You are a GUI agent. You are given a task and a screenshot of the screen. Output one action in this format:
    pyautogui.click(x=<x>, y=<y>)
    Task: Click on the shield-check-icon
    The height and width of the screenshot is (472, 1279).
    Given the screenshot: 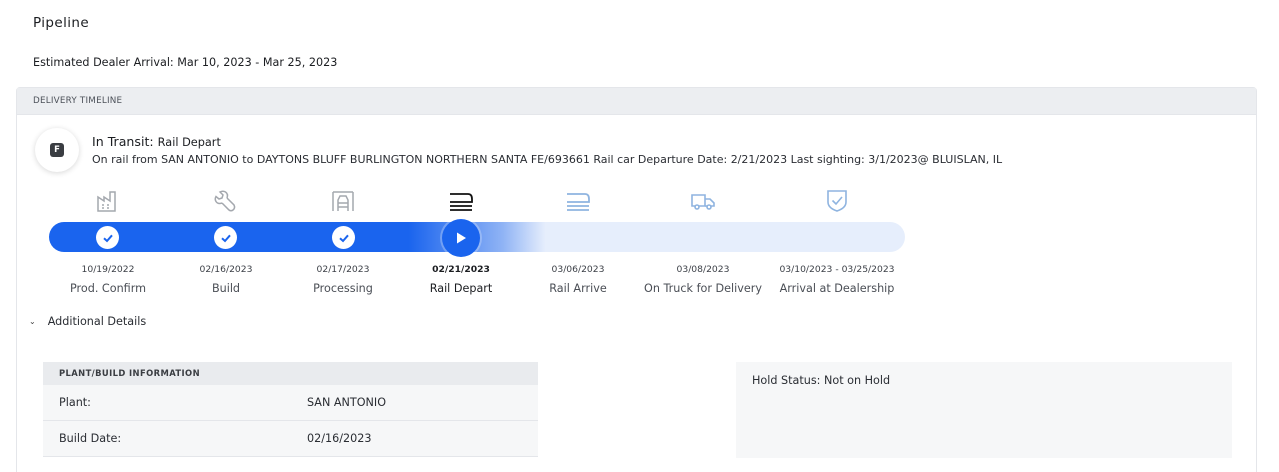 What is the action you would take?
    pyautogui.click(x=837, y=201)
    